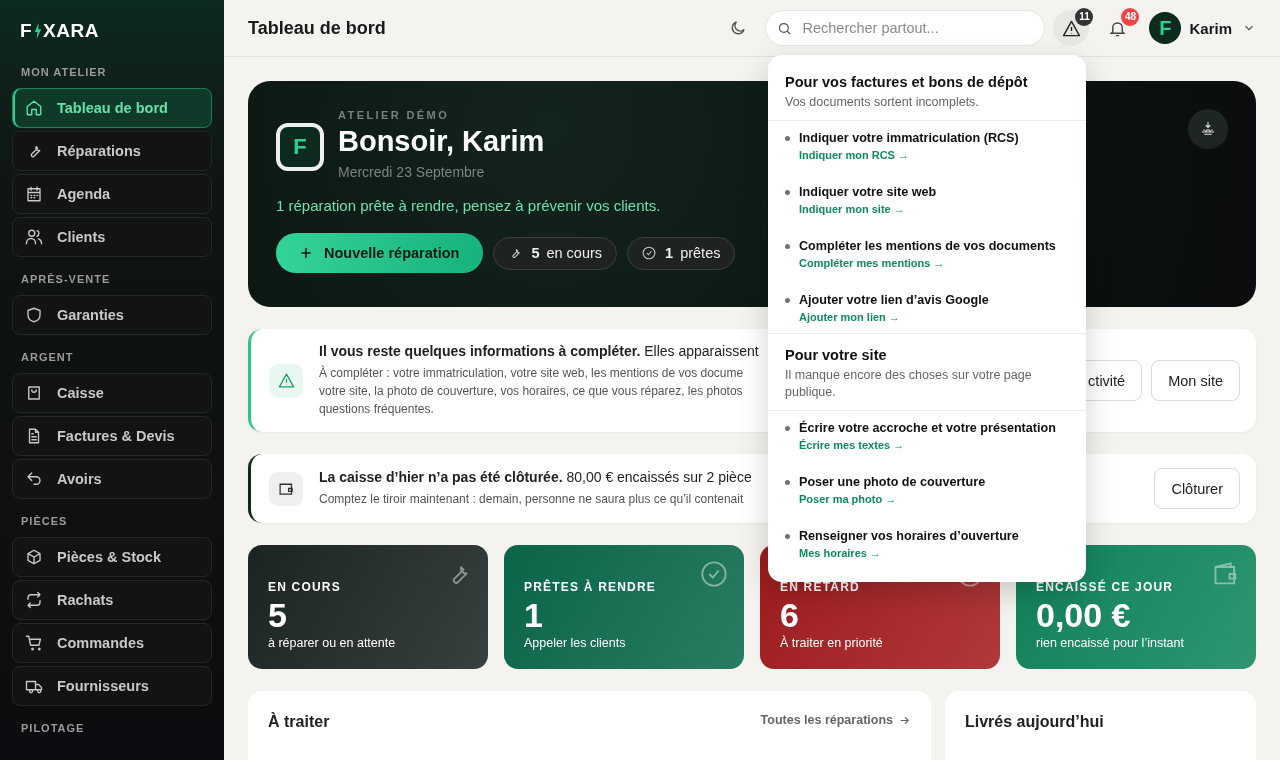 The height and width of the screenshot is (760, 1280). Describe the element at coordinates (909, 138) in the screenshot. I see `task-title: Indiquer votre immatriculation (RCS)` at that location.